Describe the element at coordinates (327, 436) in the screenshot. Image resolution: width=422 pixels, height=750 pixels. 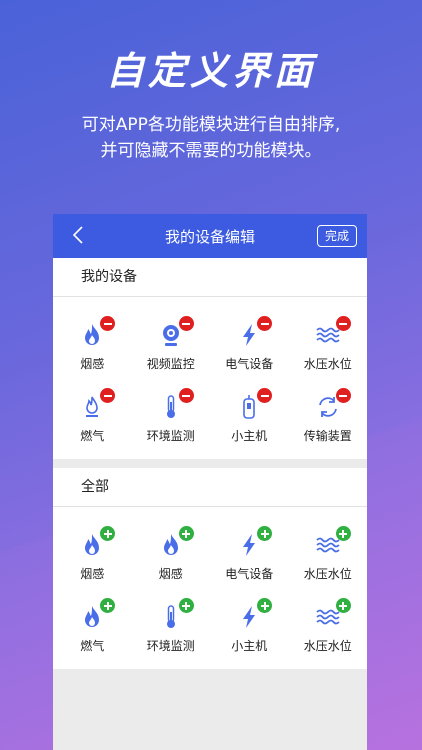
I see `device-label: 传输装置` at that location.